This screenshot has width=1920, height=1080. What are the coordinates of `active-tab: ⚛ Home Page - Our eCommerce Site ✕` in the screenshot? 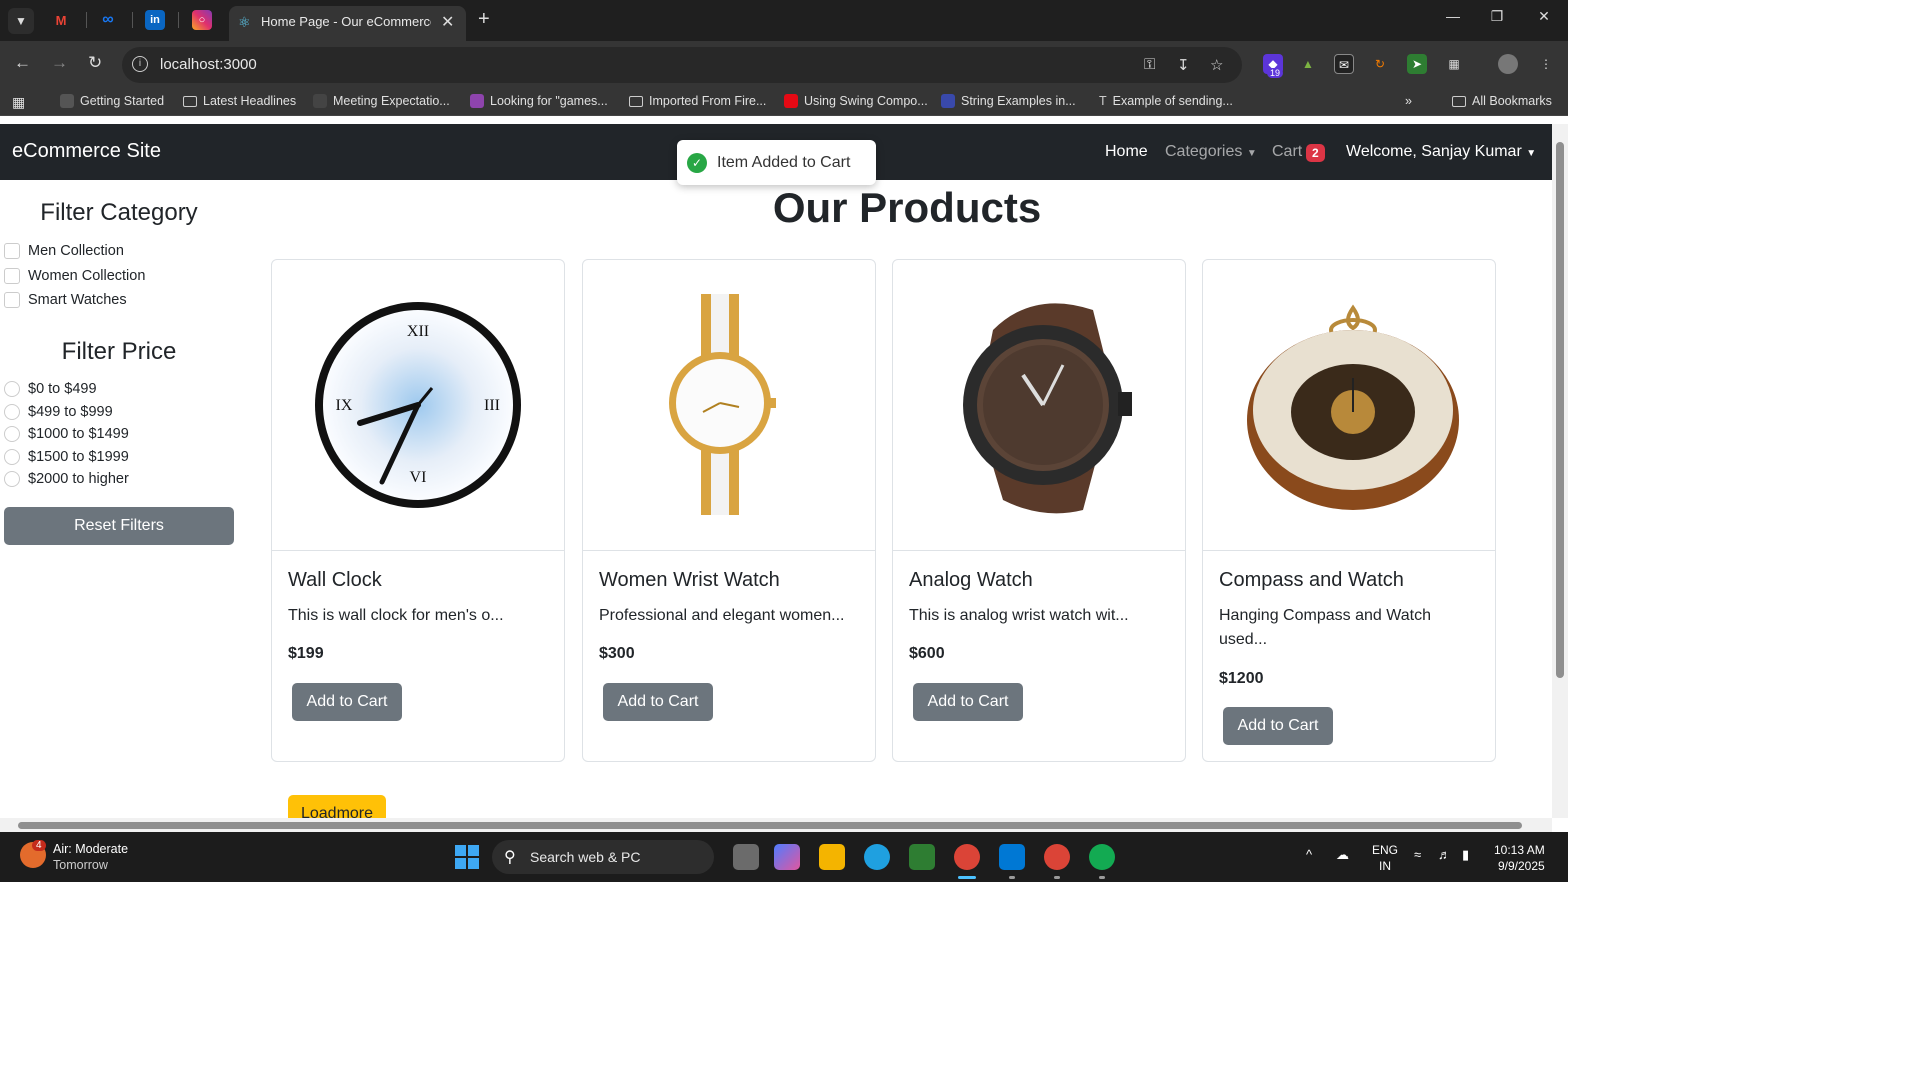 It's located at (347, 23).